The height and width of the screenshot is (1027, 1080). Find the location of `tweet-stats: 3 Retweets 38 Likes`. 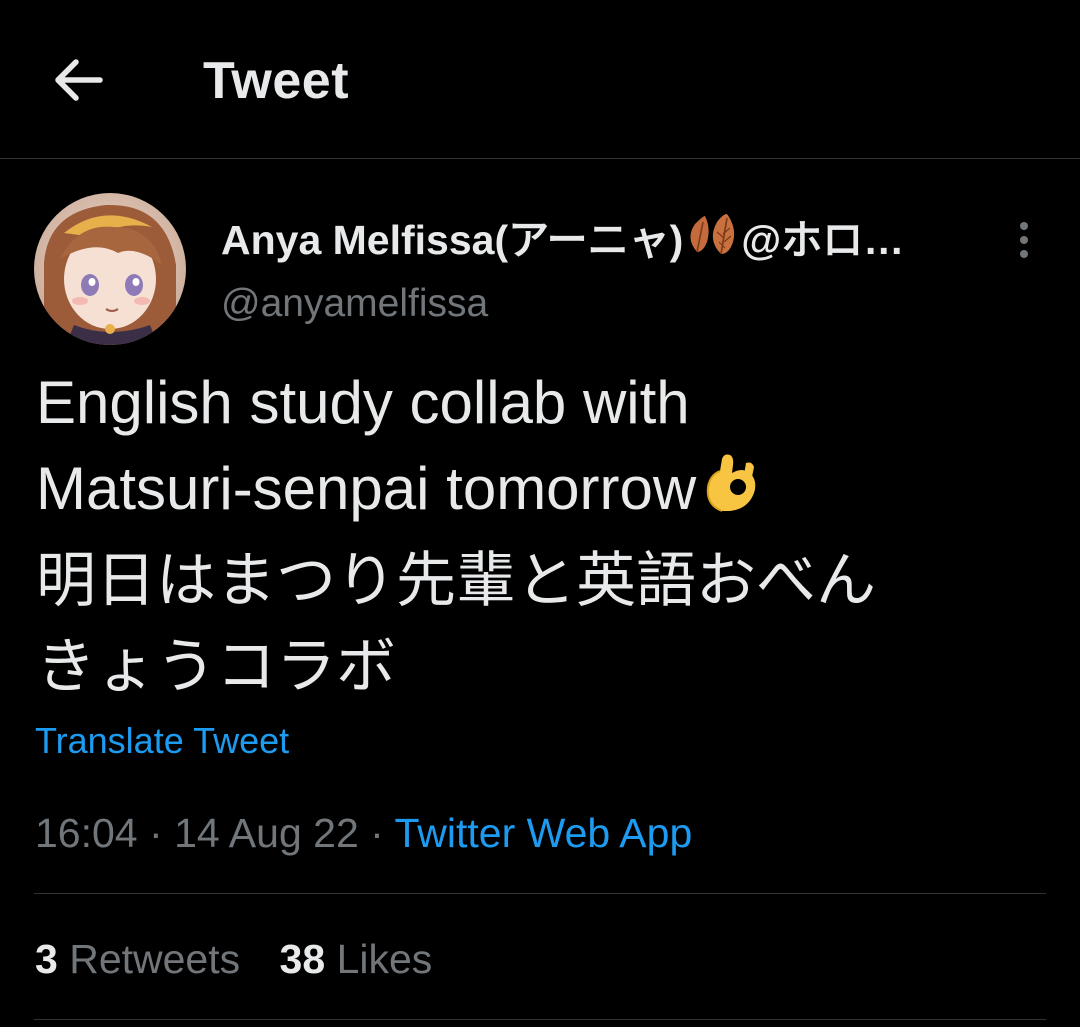

tweet-stats: 3 Retweets 38 Likes is located at coordinates (233, 959).